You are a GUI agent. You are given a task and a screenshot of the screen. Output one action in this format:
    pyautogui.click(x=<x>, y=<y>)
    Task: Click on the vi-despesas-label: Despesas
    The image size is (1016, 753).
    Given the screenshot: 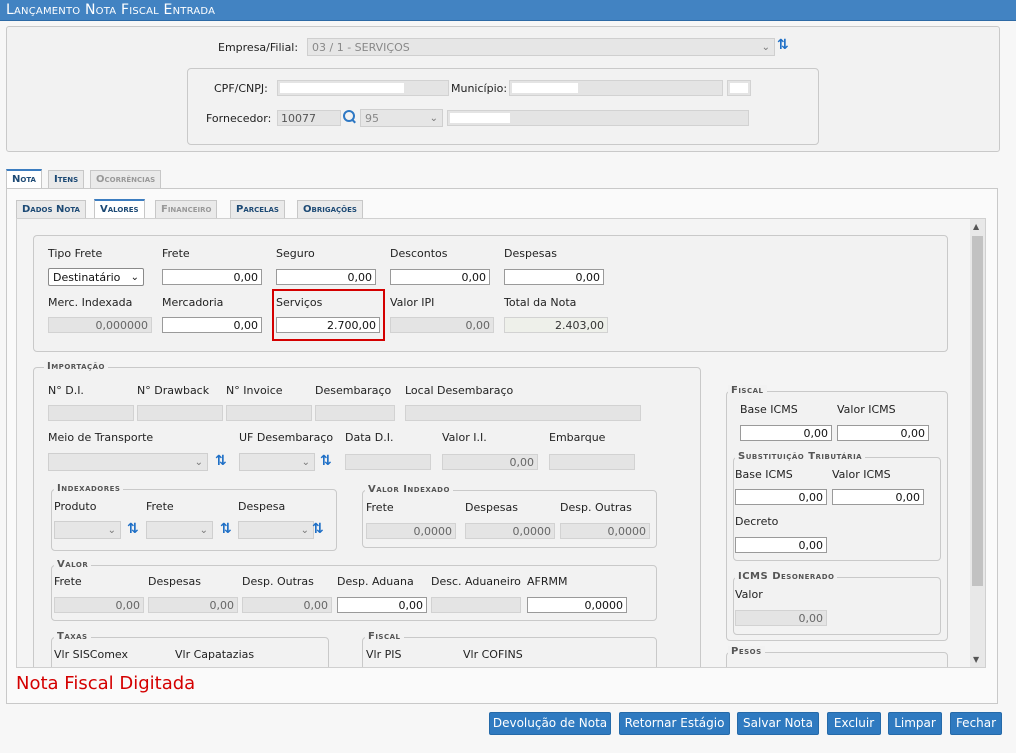 What is the action you would take?
    pyautogui.click(x=491, y=507)
    